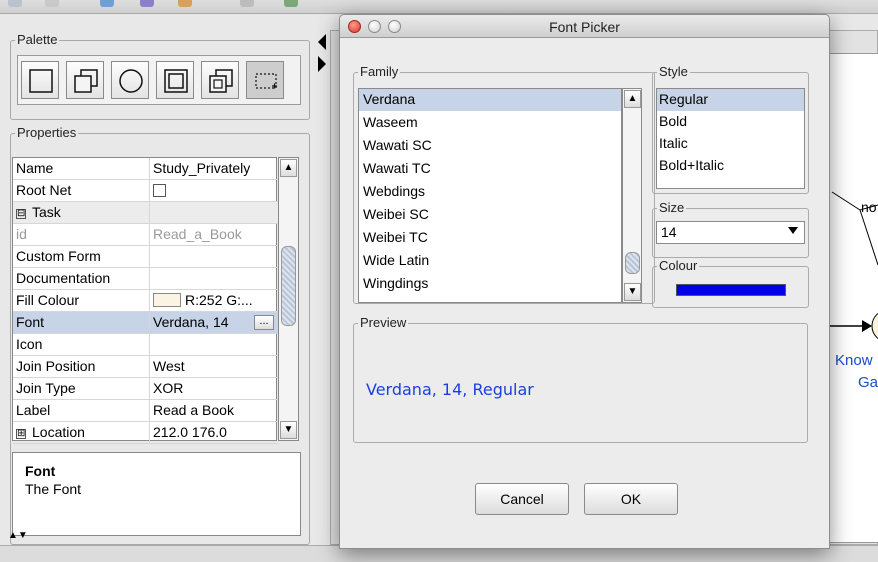  I want to click on condition-tool-button, so click(40, 80).